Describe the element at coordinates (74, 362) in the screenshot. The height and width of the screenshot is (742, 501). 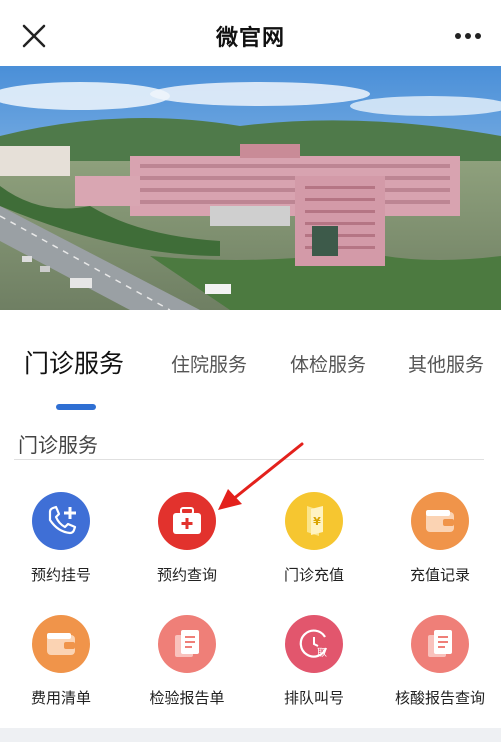
I see `tab-outpatient: 门诊服务` at that location.